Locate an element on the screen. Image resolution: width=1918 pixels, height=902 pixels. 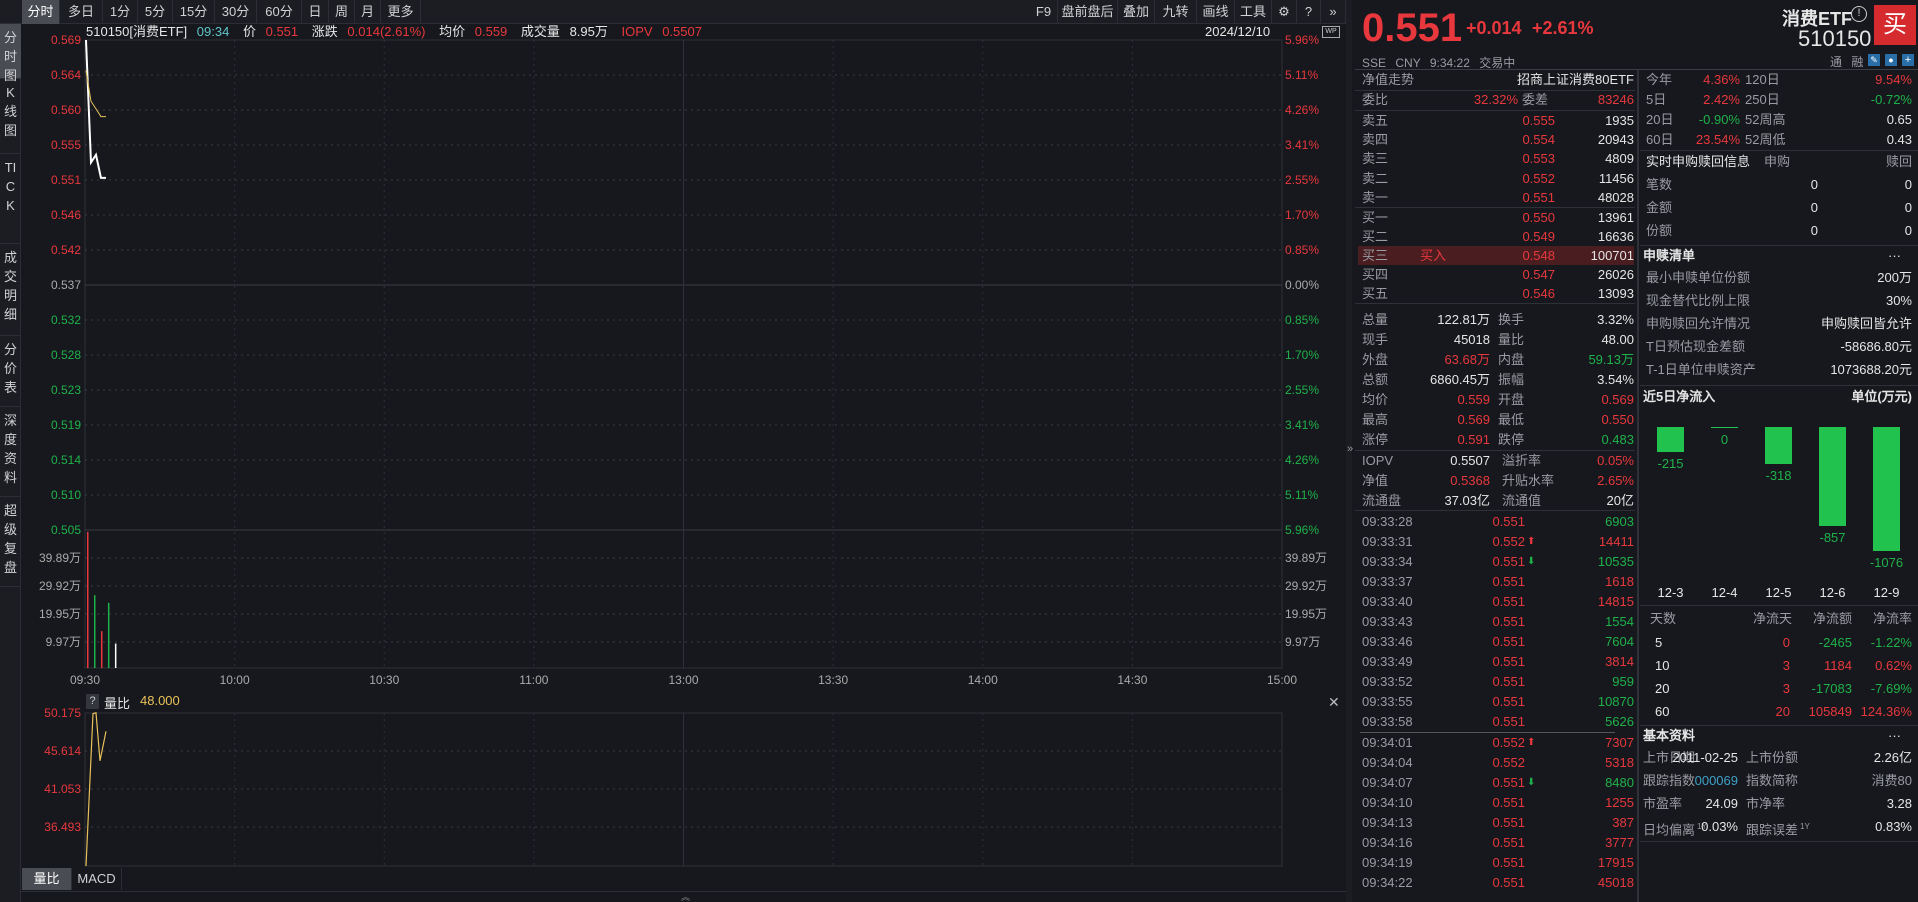
ratio-tick: 45.614 is located at coordinates (62, 751).